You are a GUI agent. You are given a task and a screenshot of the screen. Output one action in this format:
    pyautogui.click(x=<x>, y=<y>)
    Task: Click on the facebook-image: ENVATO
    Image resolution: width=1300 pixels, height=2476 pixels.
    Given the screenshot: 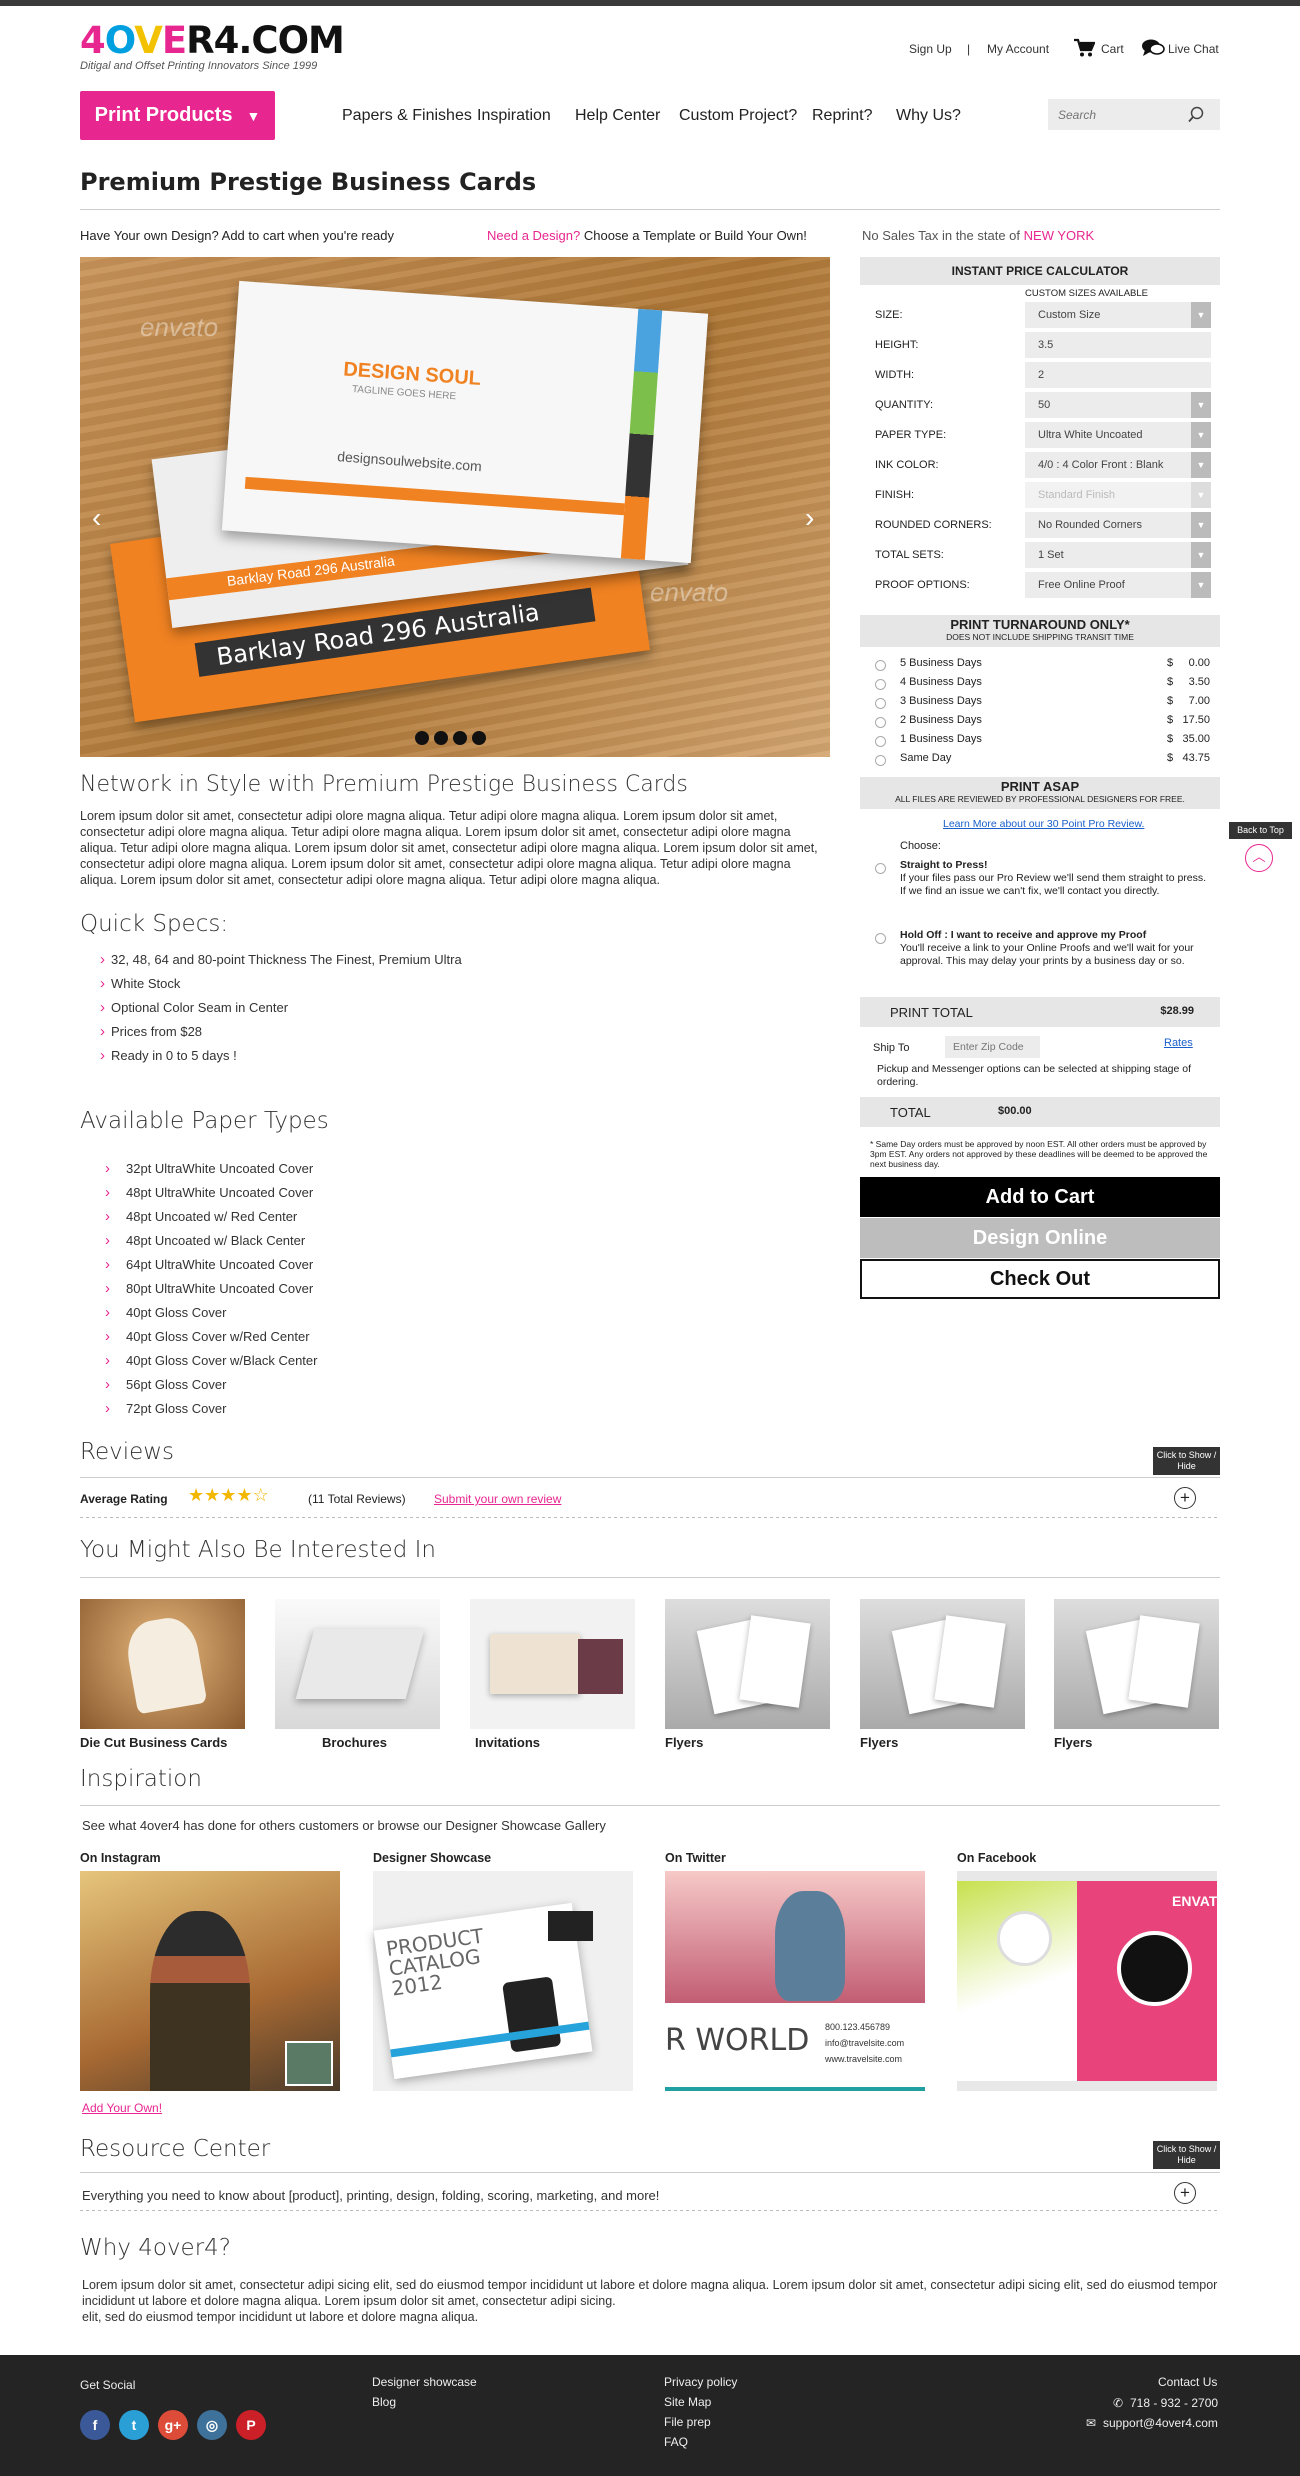 What is the action you would take?
    pyautogui.click(x=1092, y=1981)
    